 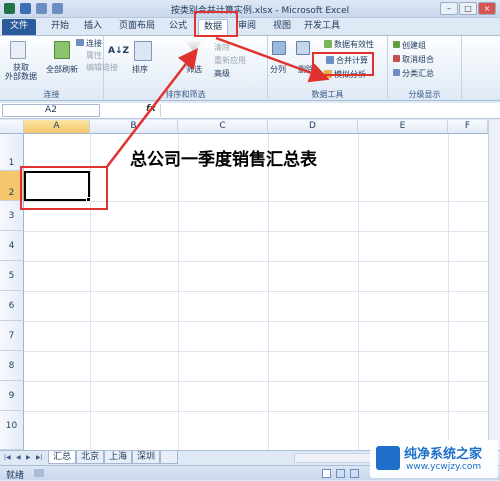 I want to click on arrow-to-consolidate, so click(x=272, y=59).